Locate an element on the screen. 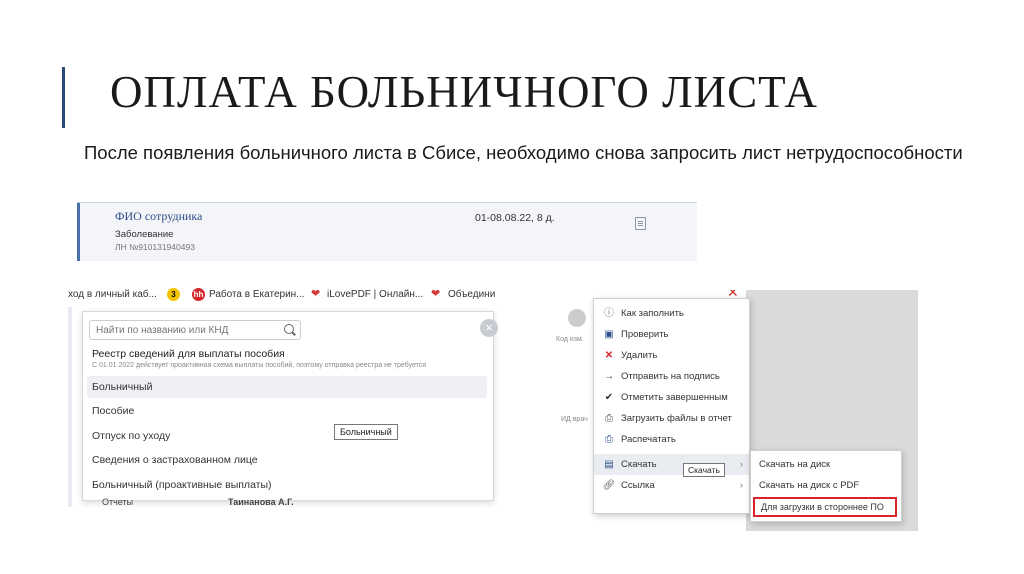 The height and width of the screenshot is (574, 1024). save-icon: ▤ is located at coordinates (609, 464).